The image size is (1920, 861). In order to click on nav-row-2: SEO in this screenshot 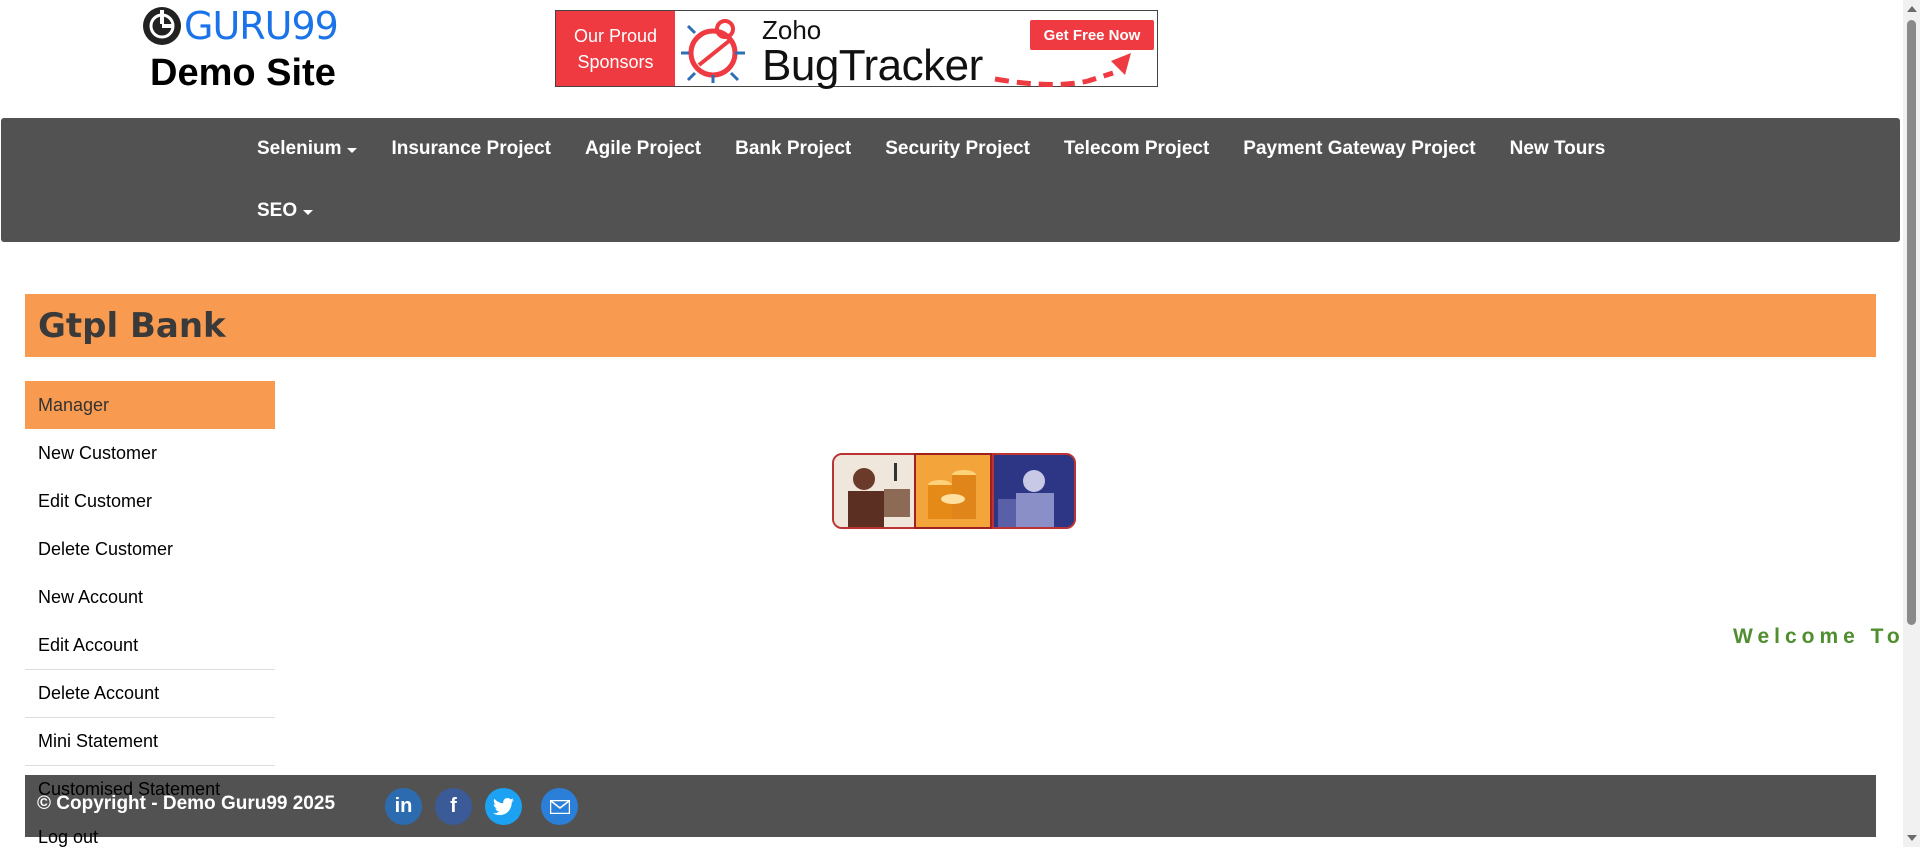, I will do `click(285, 211)`.